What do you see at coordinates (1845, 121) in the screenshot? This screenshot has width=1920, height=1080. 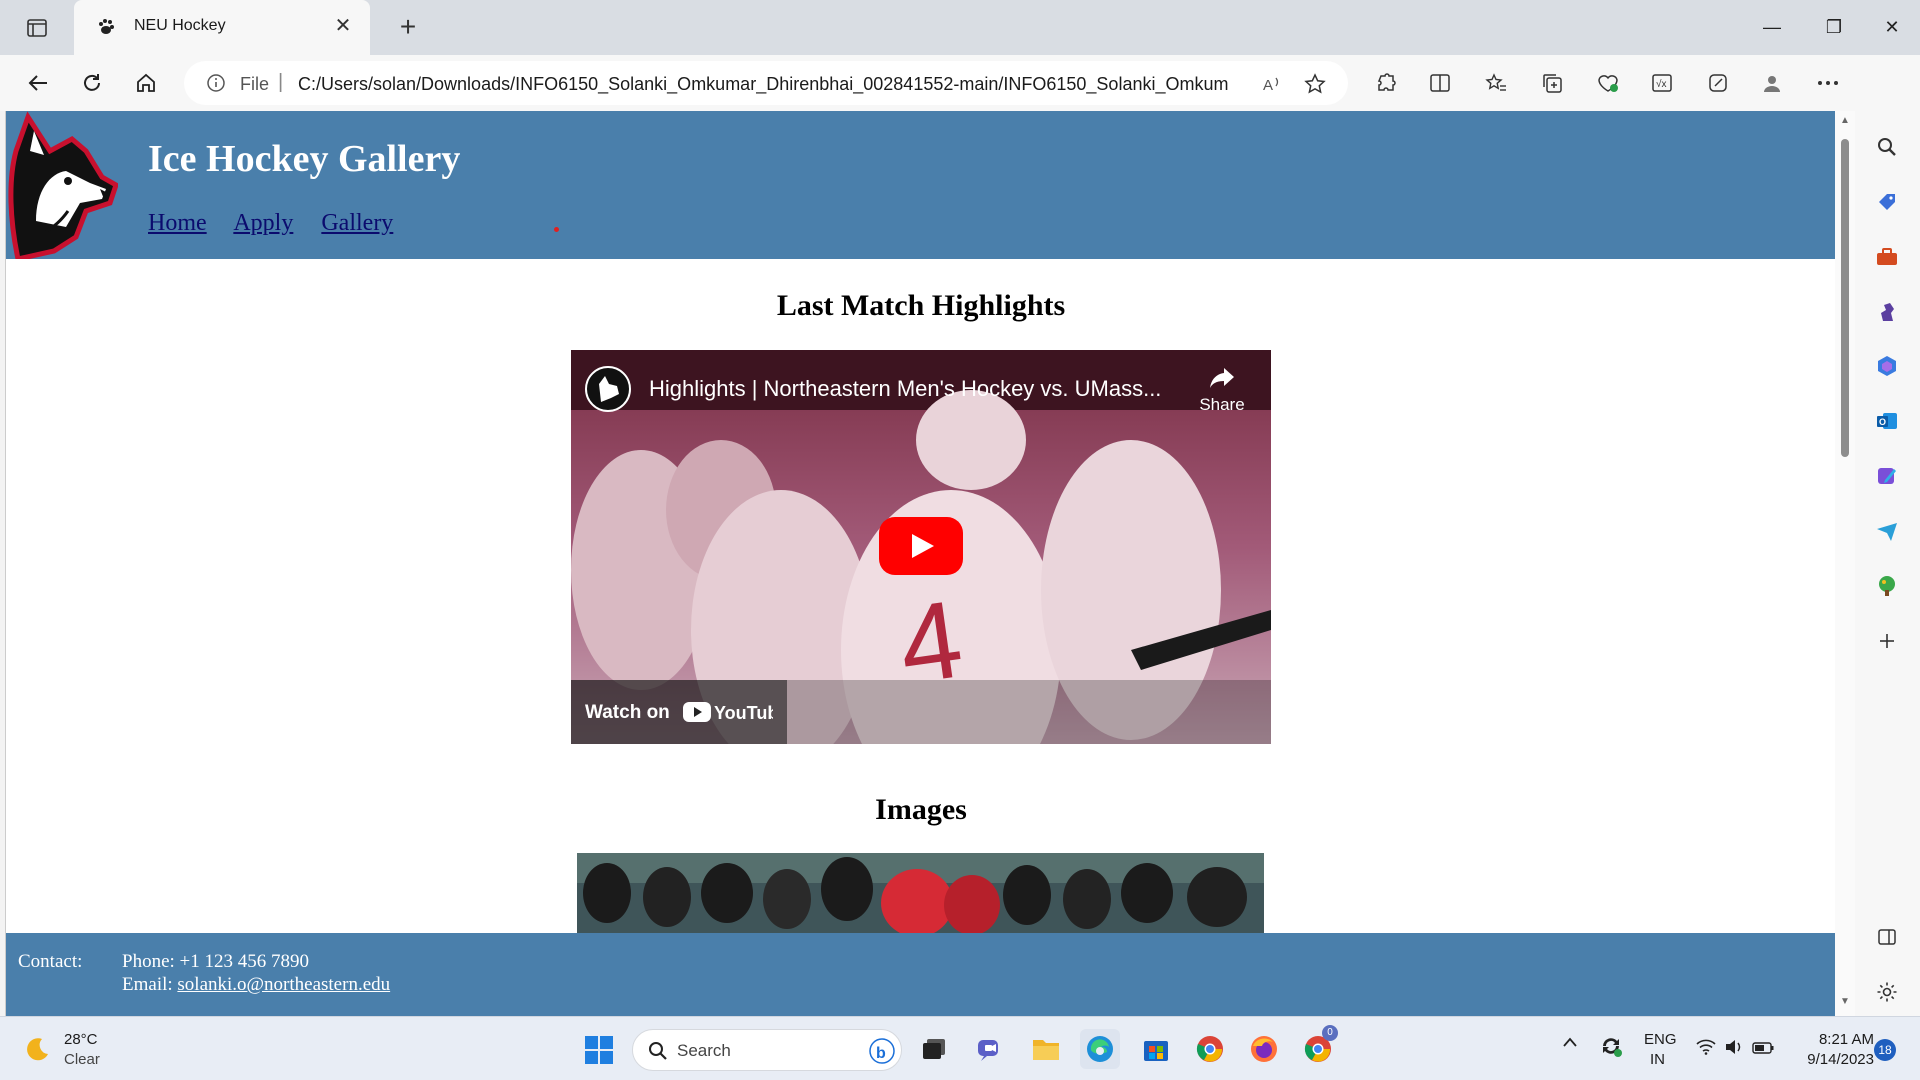 I see `scroll-up-arrow-icon: ▲` at bounding box center [1845, 121].